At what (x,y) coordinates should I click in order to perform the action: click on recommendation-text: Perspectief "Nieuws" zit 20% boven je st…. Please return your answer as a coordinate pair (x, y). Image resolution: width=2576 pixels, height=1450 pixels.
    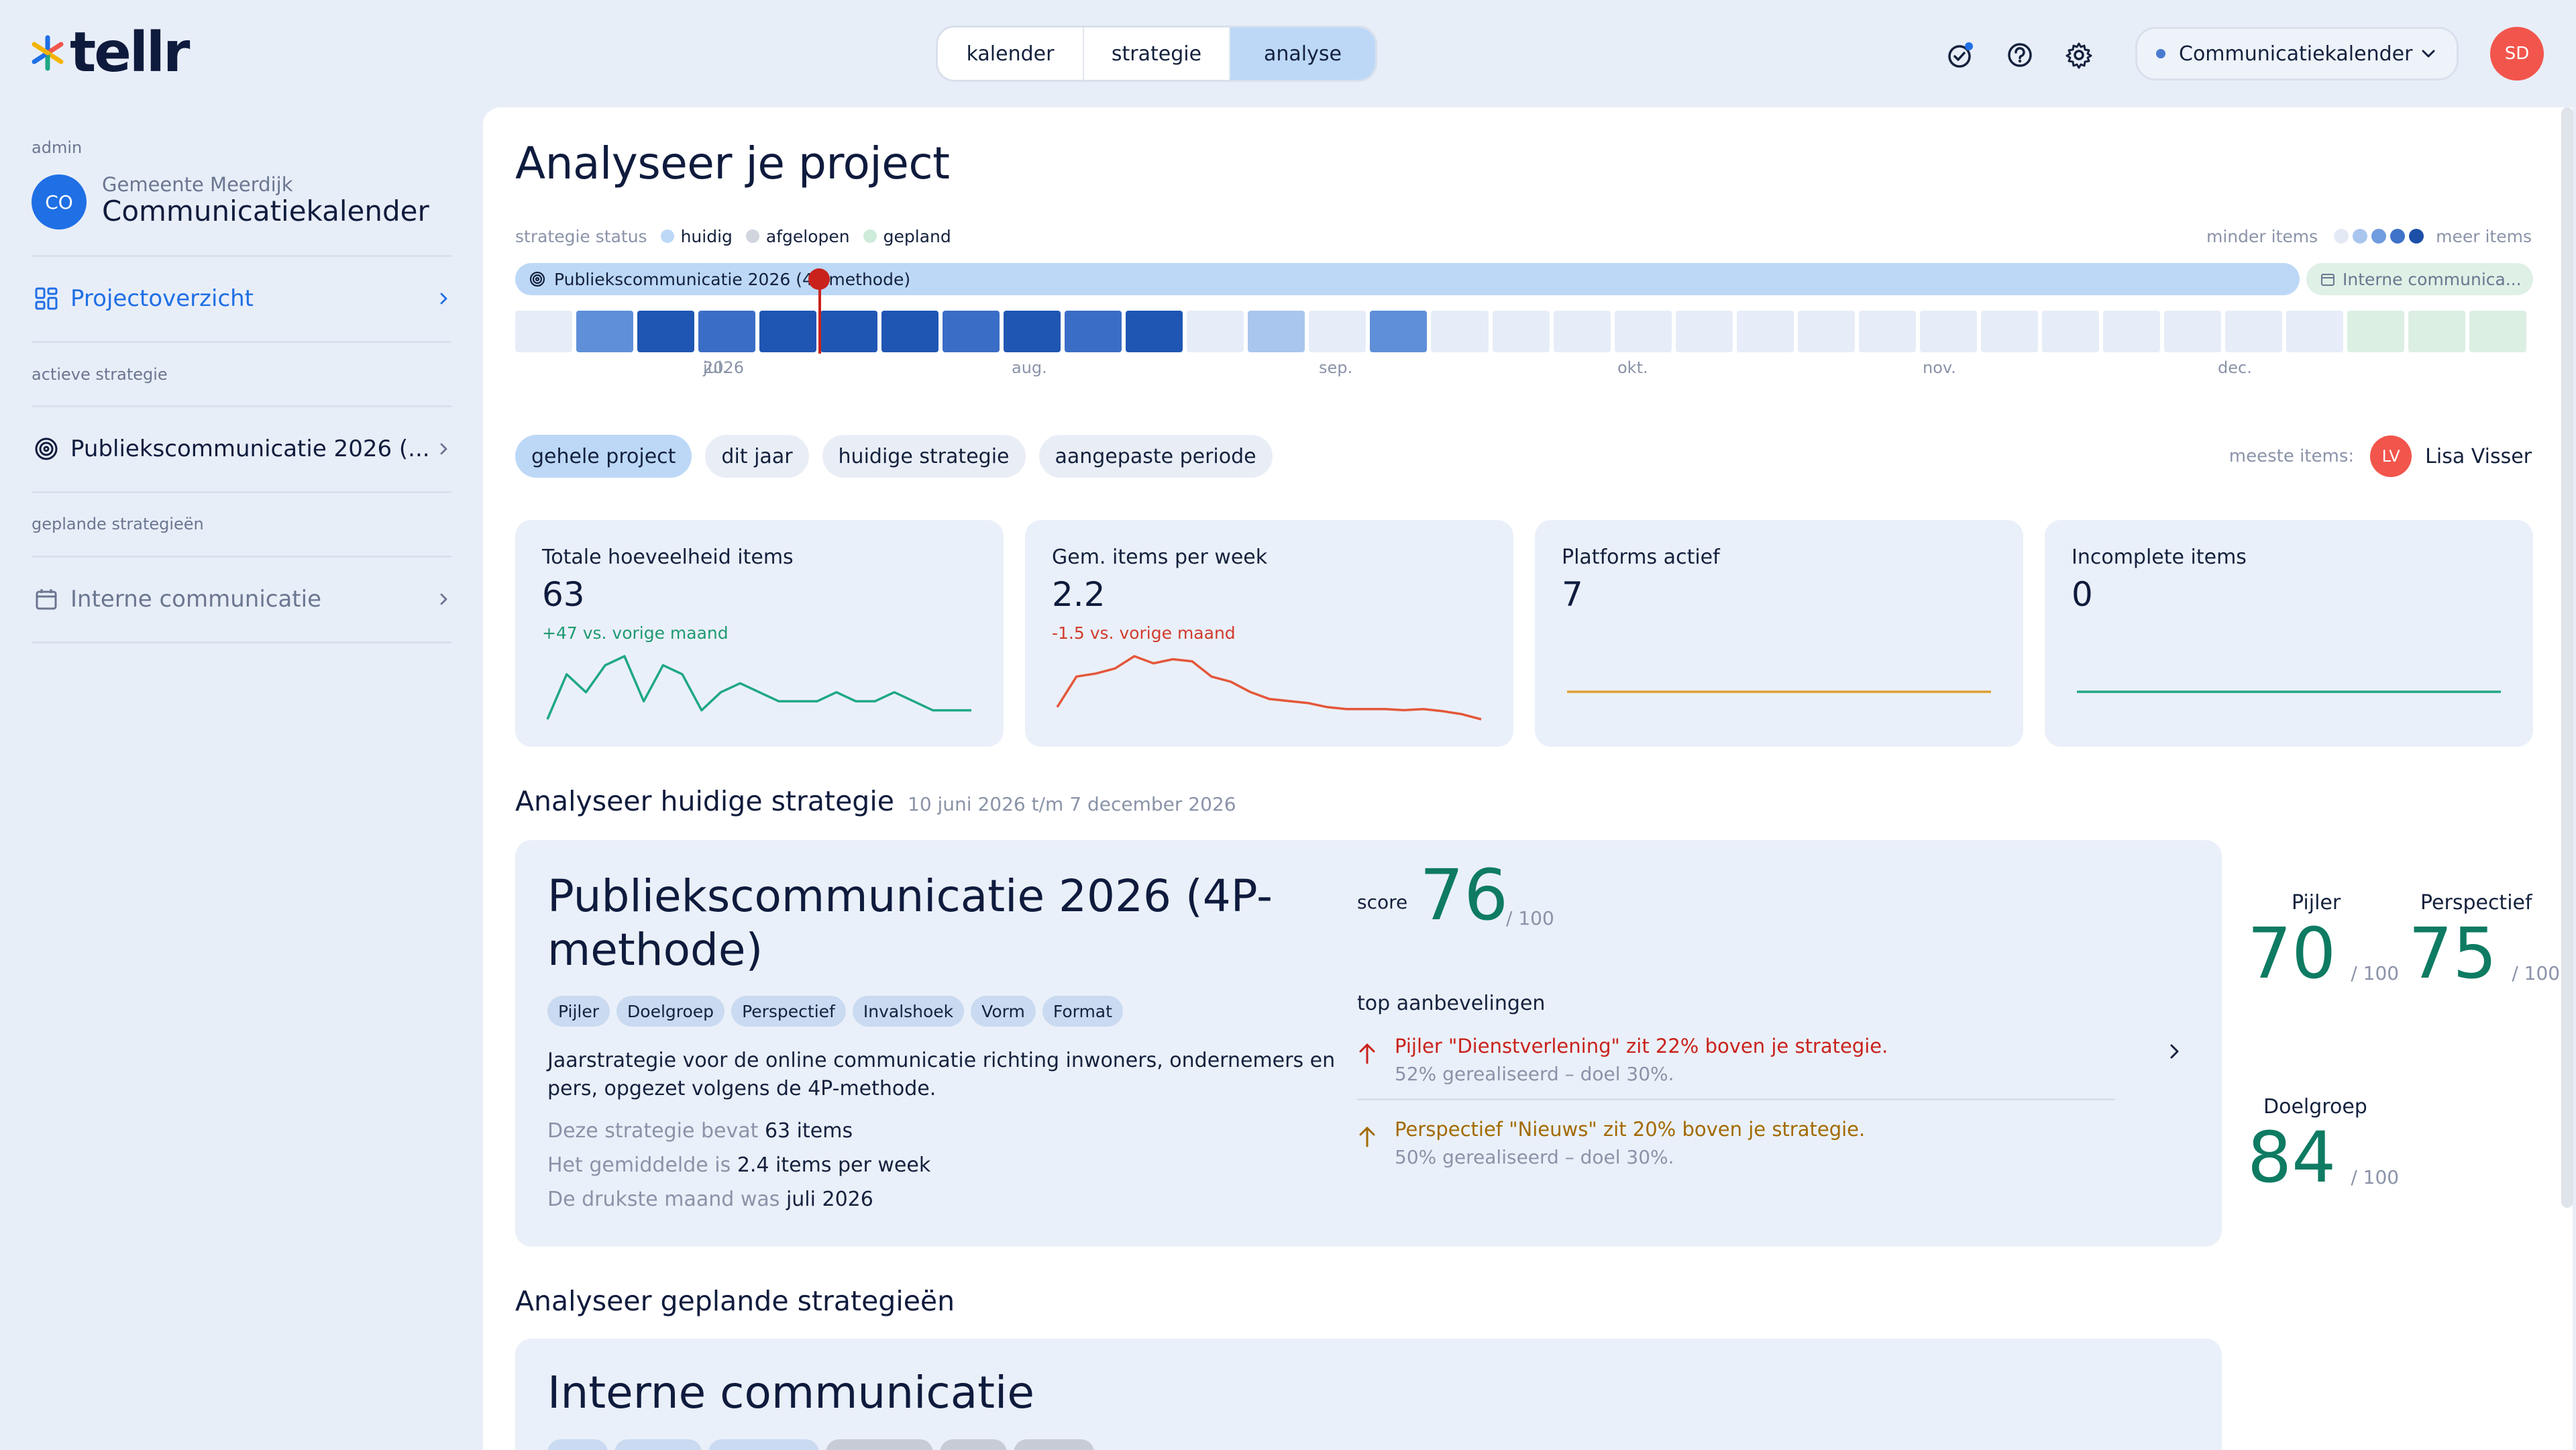
    Looking at the image, I should click on (1630, 1129).